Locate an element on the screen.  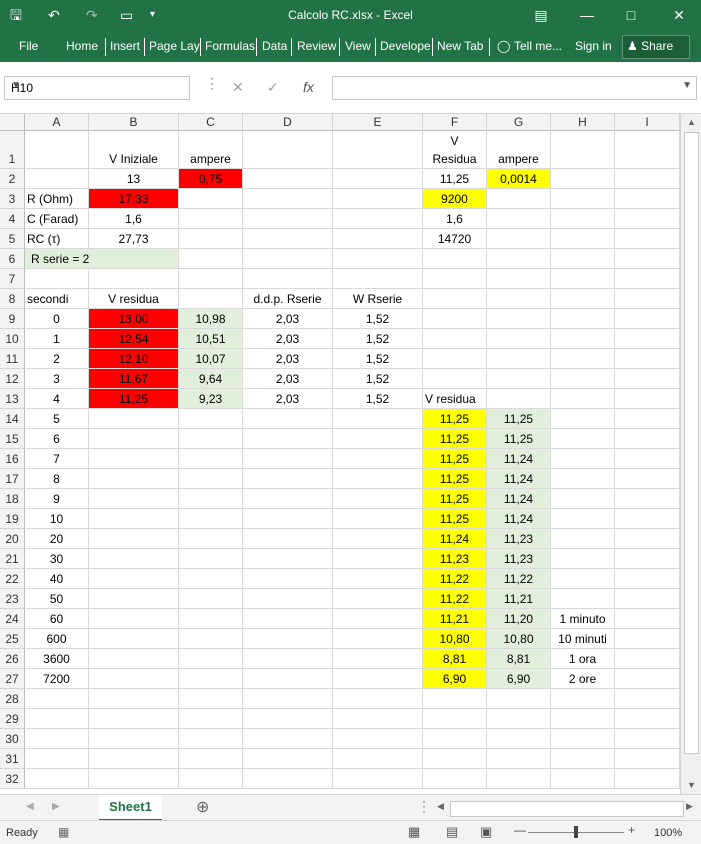
cell-g22: 11,22 is located at coordinates (519, 579).